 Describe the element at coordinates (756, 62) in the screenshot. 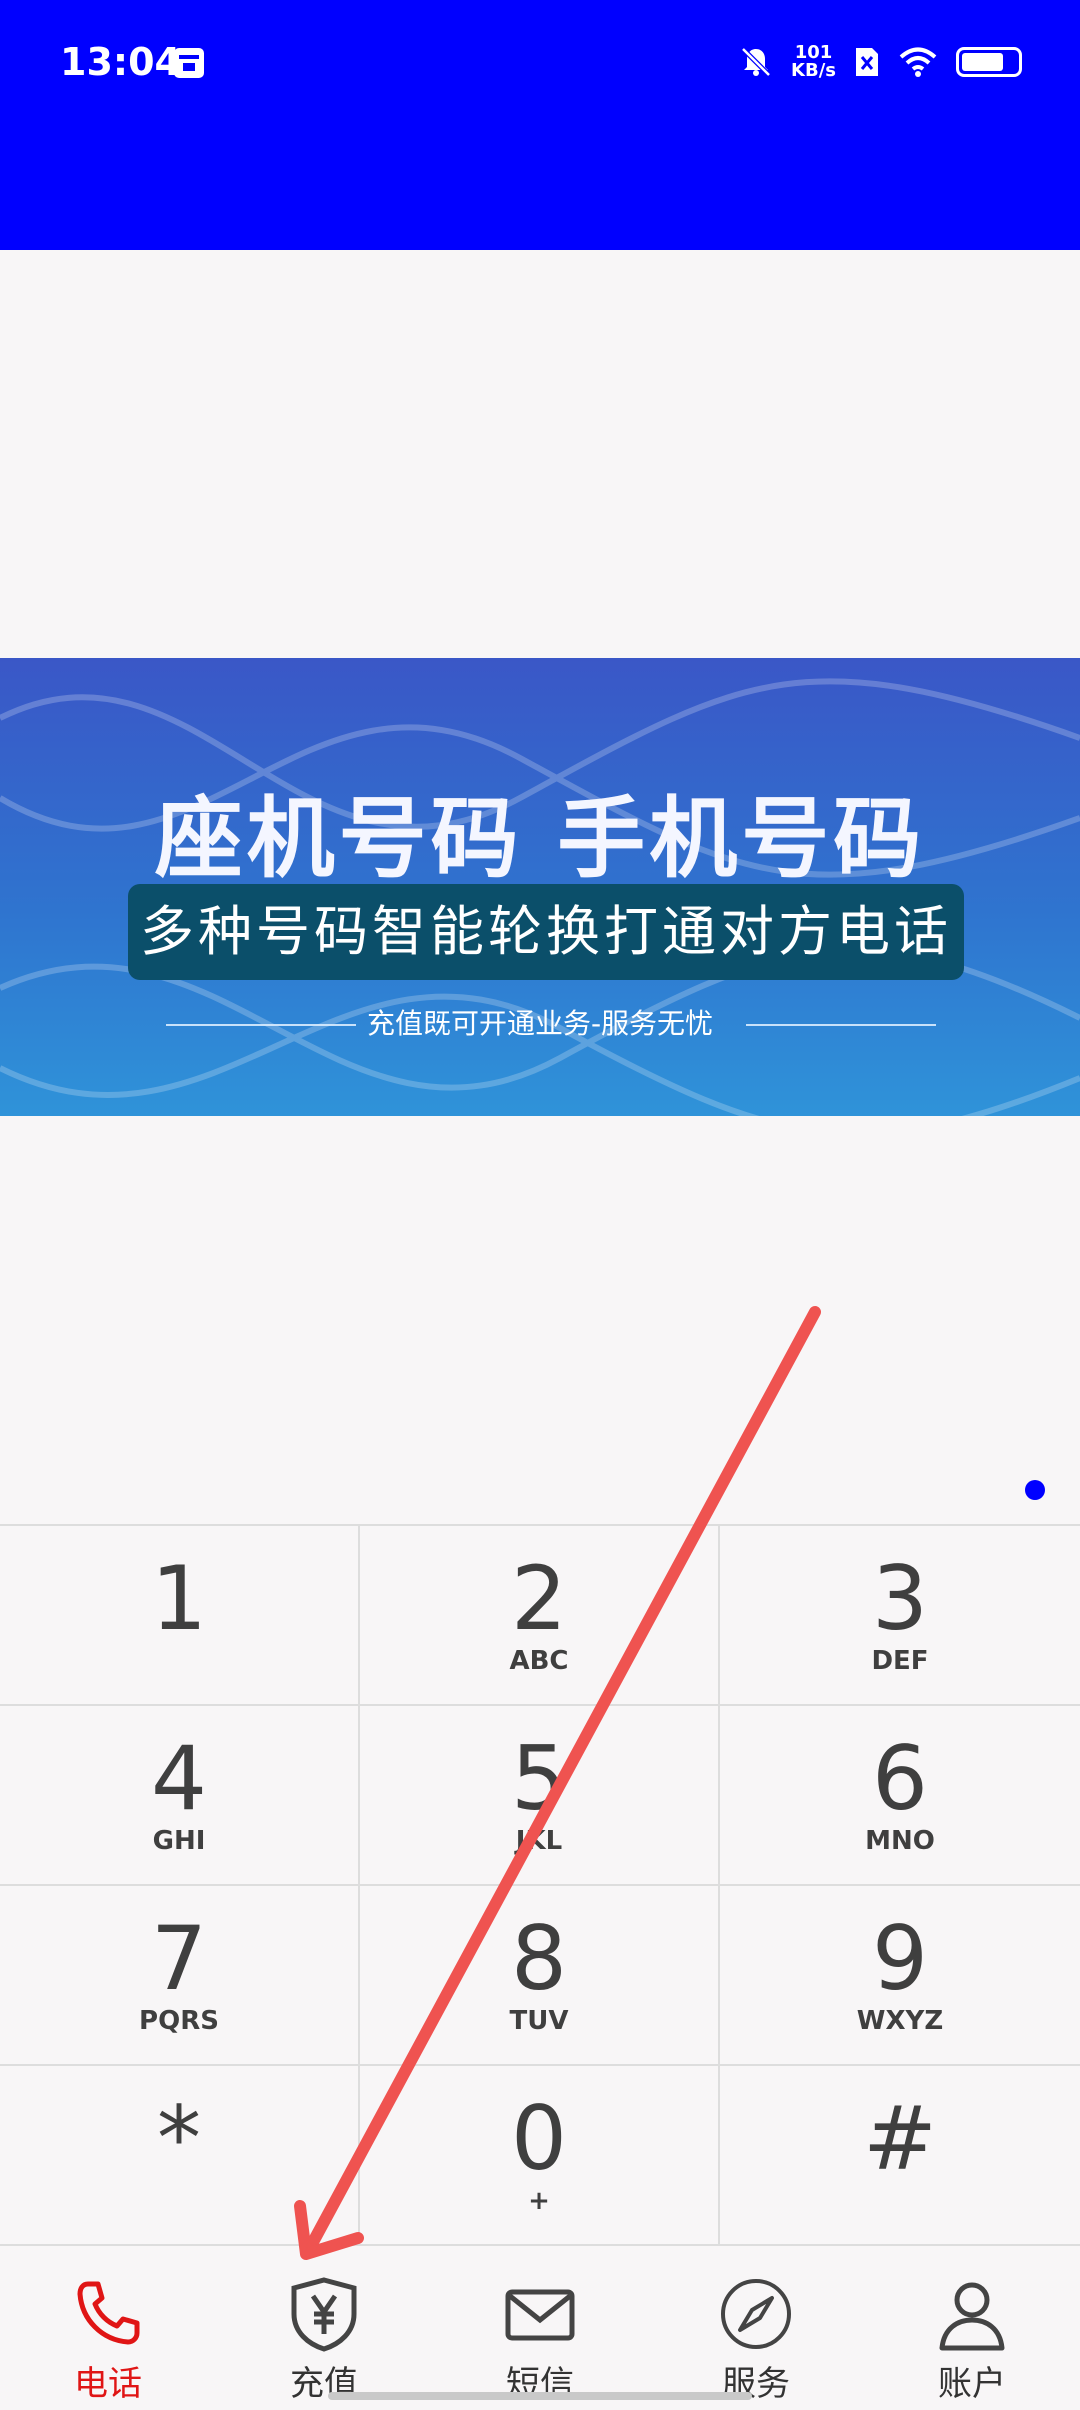

I see `mute-bell-icon` at that location.